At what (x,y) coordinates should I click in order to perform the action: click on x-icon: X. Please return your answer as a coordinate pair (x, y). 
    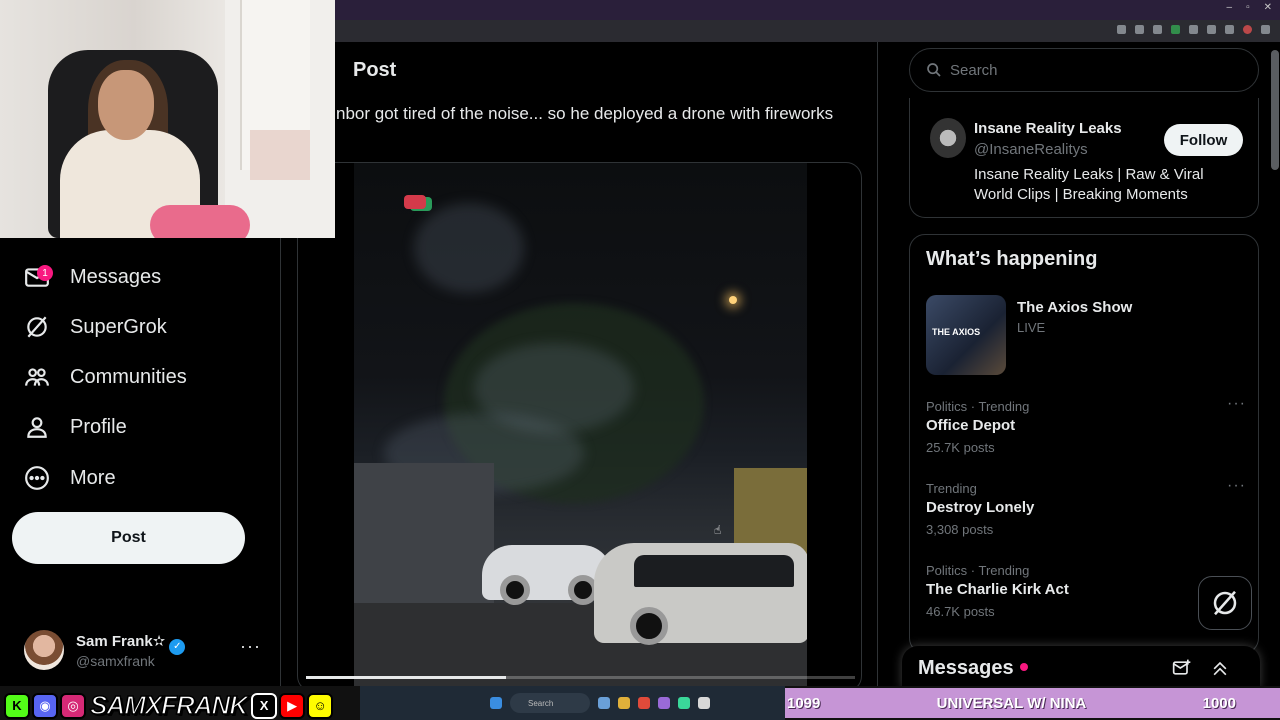
    Looking at the image, I should click on (264, 705).